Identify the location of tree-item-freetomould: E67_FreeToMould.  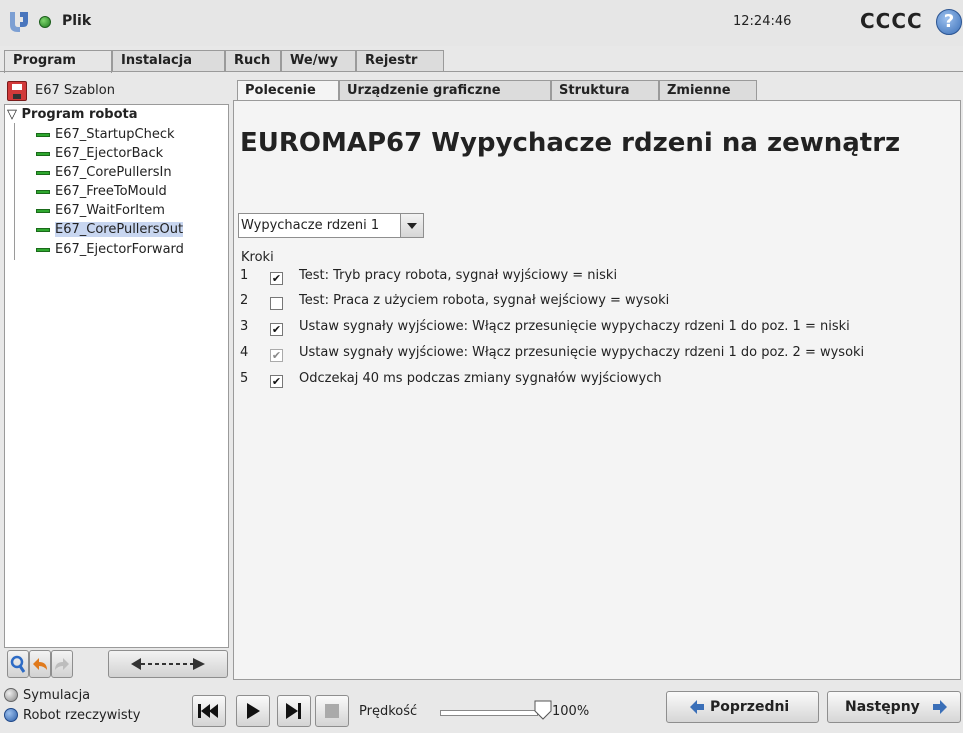
(94, 192).